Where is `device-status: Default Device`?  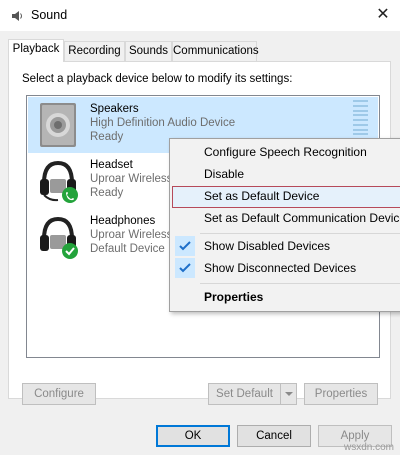 device-status: Default Device is located at coordinates (127, 249).